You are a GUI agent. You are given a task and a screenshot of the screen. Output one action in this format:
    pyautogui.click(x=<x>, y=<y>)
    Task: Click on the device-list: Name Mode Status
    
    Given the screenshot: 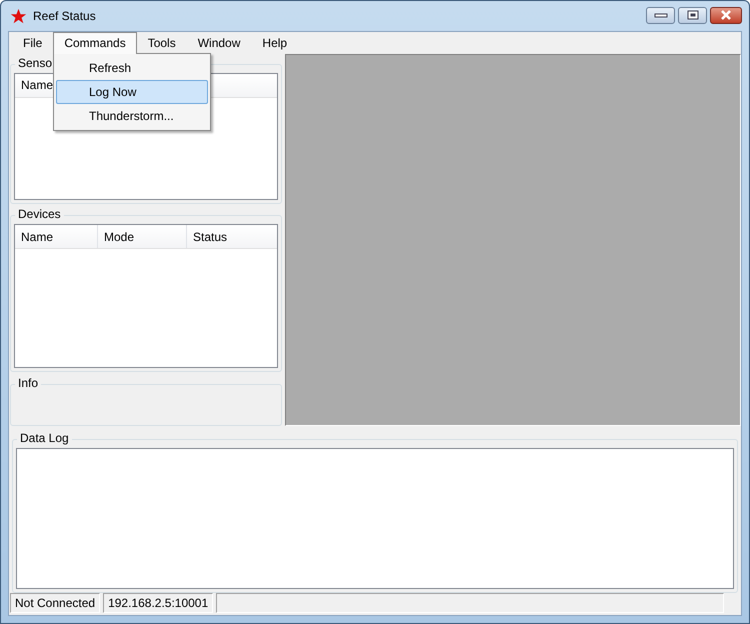 What is the action you would take?
    pyautogui.click(x=146, y=296)
    